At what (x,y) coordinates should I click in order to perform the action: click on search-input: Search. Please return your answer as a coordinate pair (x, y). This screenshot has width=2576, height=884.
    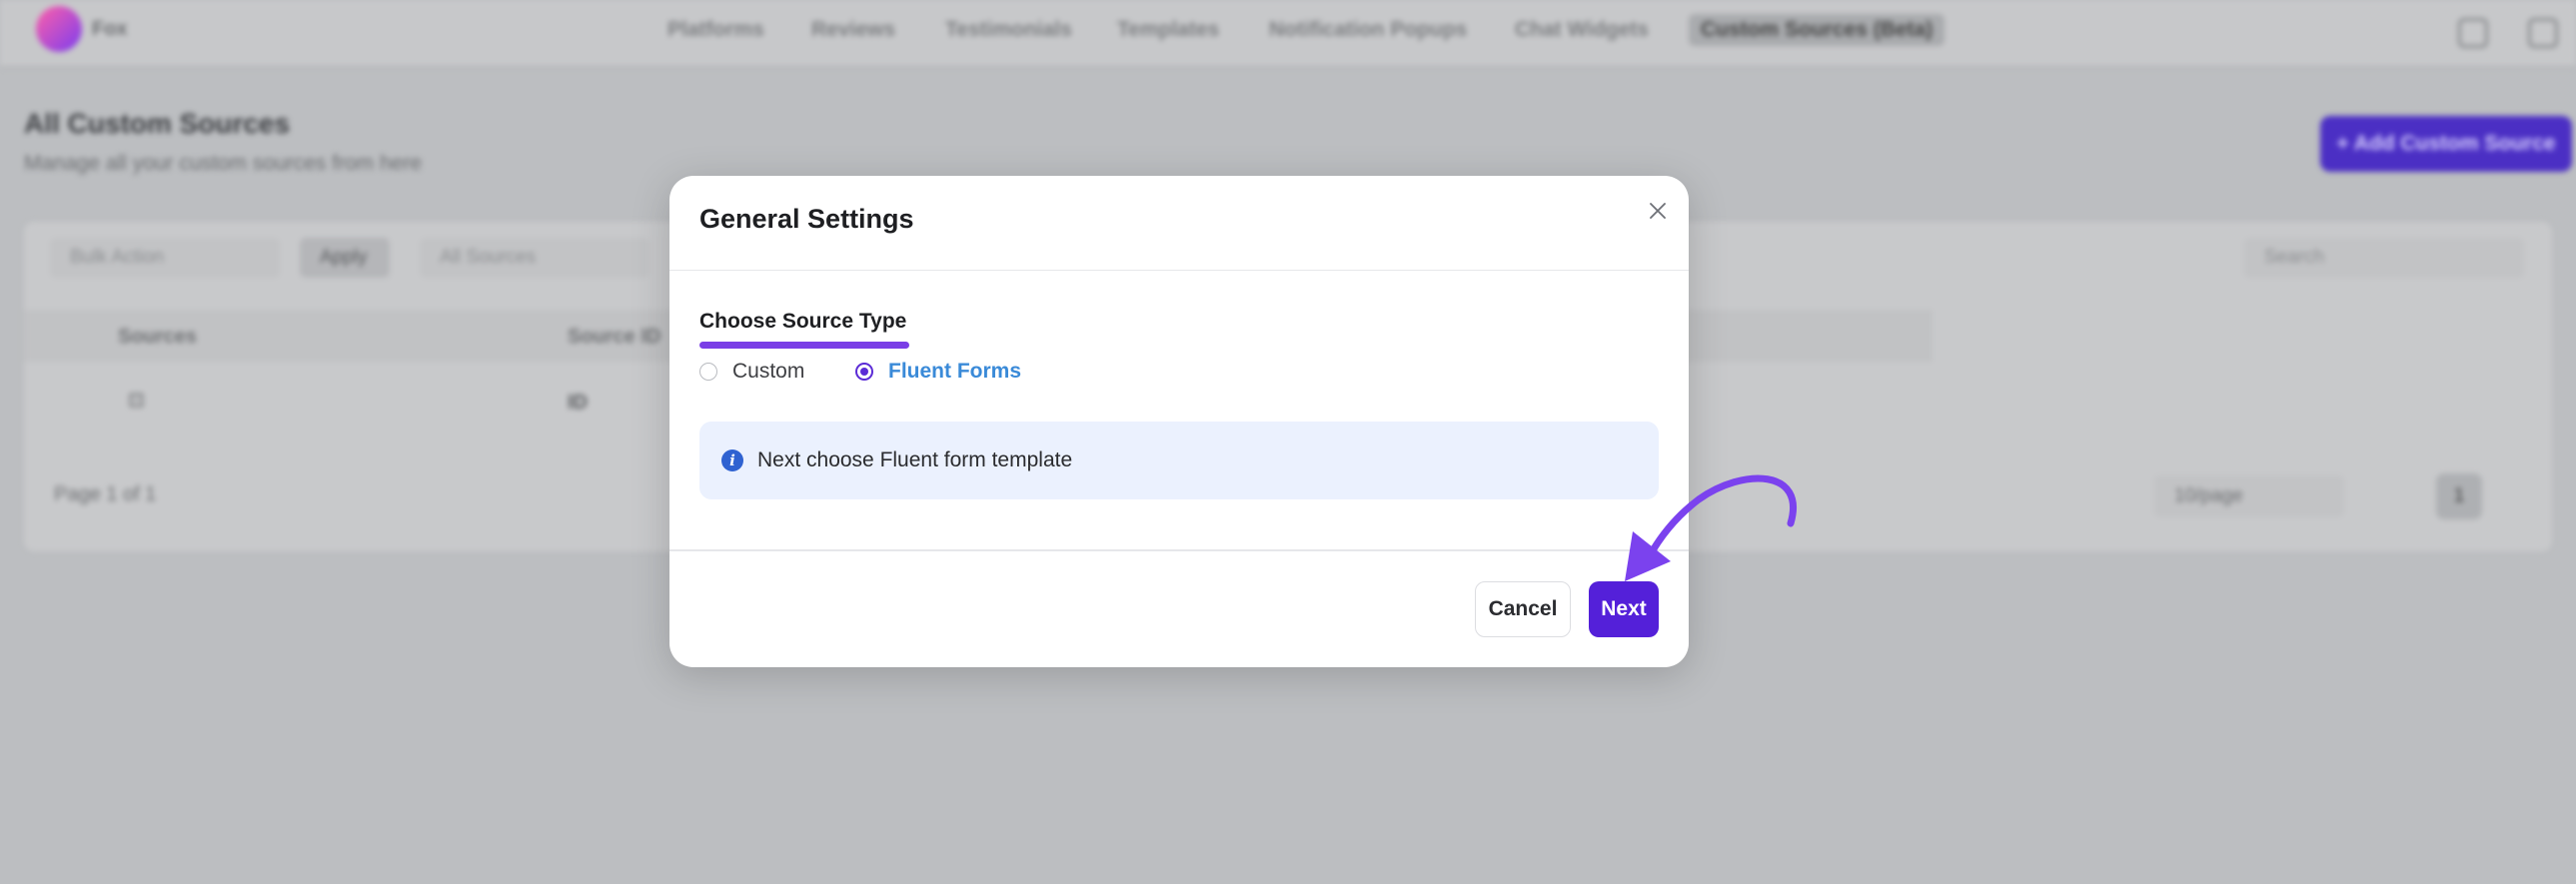
    Looking at the image, I should click on (2384, 258).